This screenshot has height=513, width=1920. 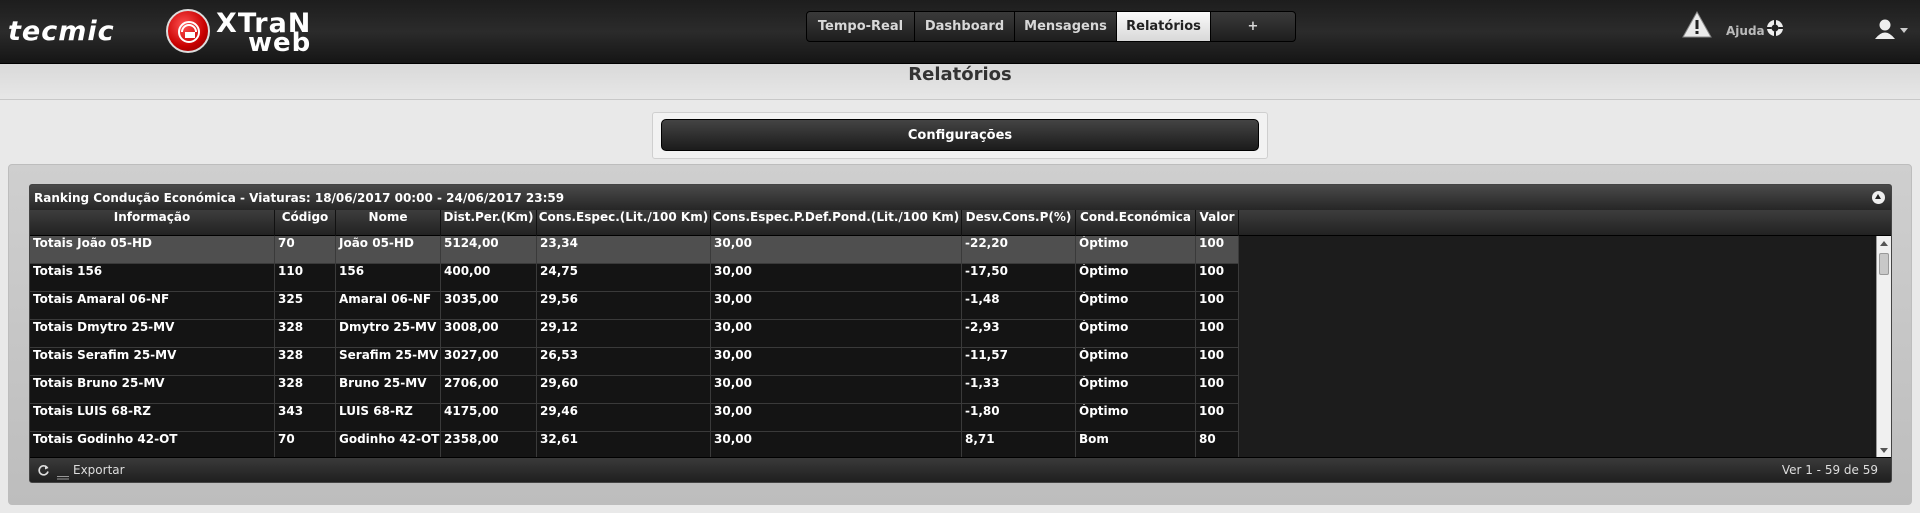 I want to click on cell-desv: 8,71, so click(x=1019, y=445).